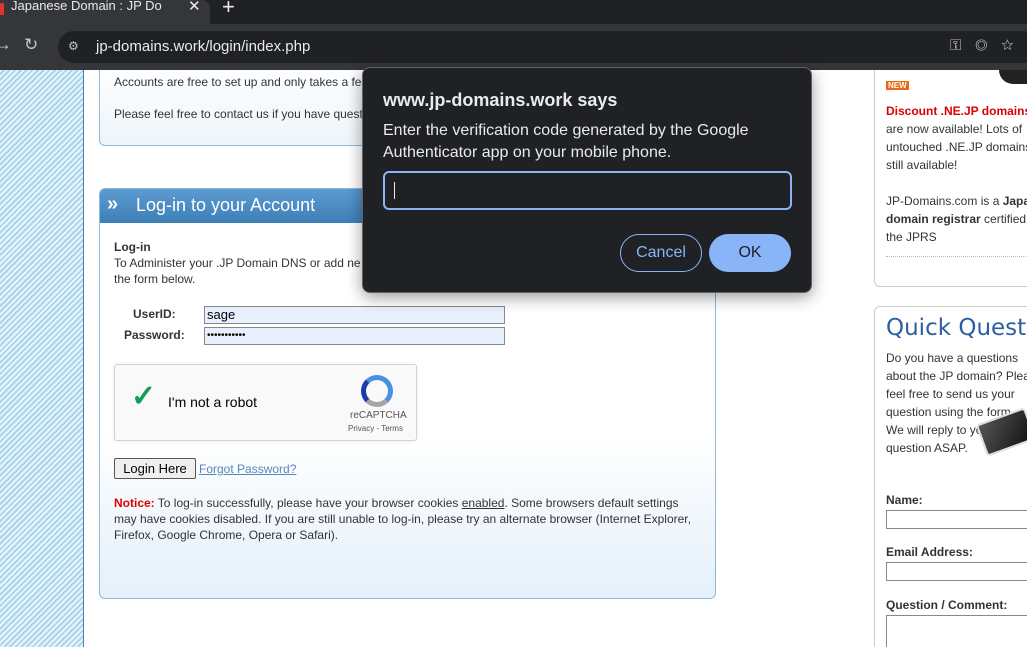 This screenshot has width=1027, height=647. I want to click on login-button: Login Here, so click(155, 468).